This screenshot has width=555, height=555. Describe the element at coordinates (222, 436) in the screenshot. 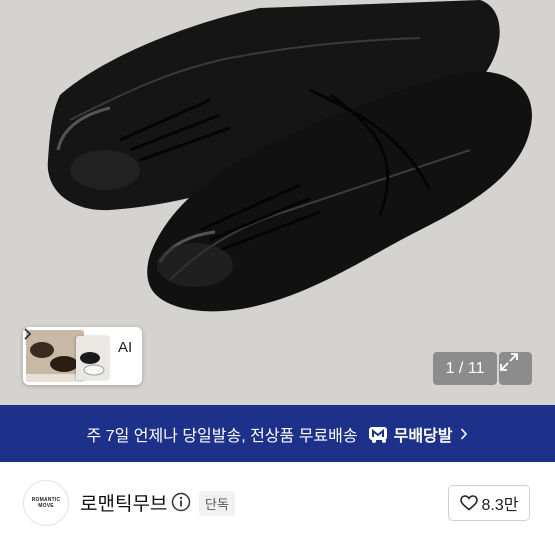

I see `banner-text: 주 7일 언제나 당일발송, 전상품 무료배송` at that location.